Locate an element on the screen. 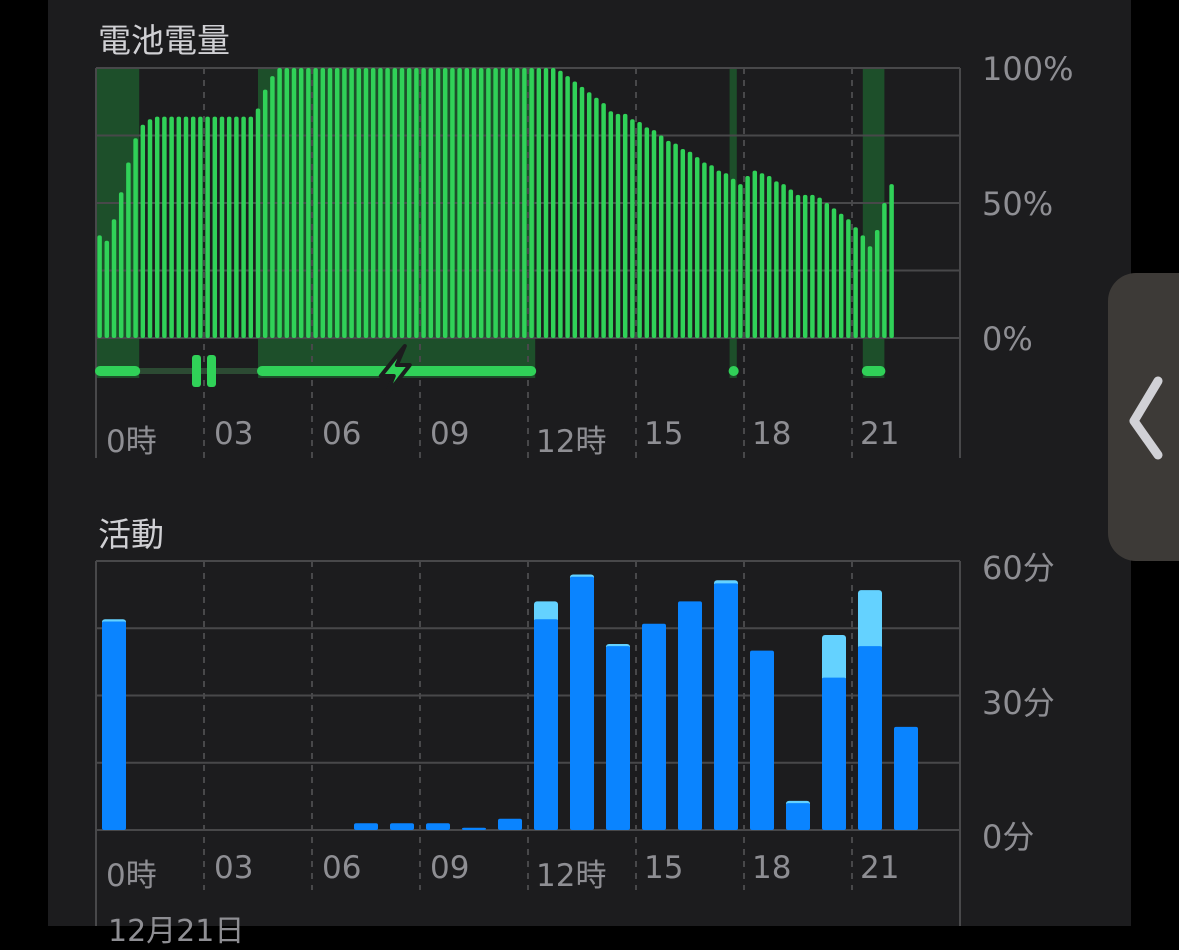 The height and width of the screenshot is (950, 1179). date-label: 12月21日 is located at coordinates (176, 931).